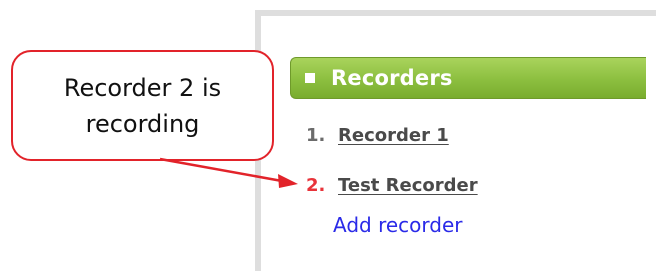 This screenshot has width=656, height=271. What do you see at coordinates (316, 135) in the screenshot?
I see `recorder-number: 1.` at bounding box center [316, 135].